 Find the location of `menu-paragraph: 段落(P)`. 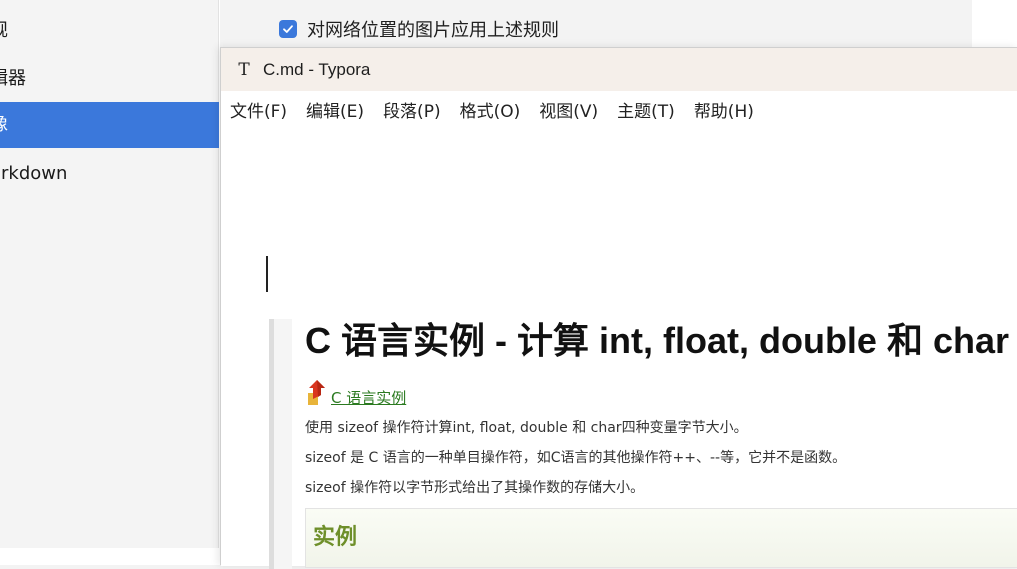

menu-paragraph: 段落(P) is located at coordinates (412, 109).